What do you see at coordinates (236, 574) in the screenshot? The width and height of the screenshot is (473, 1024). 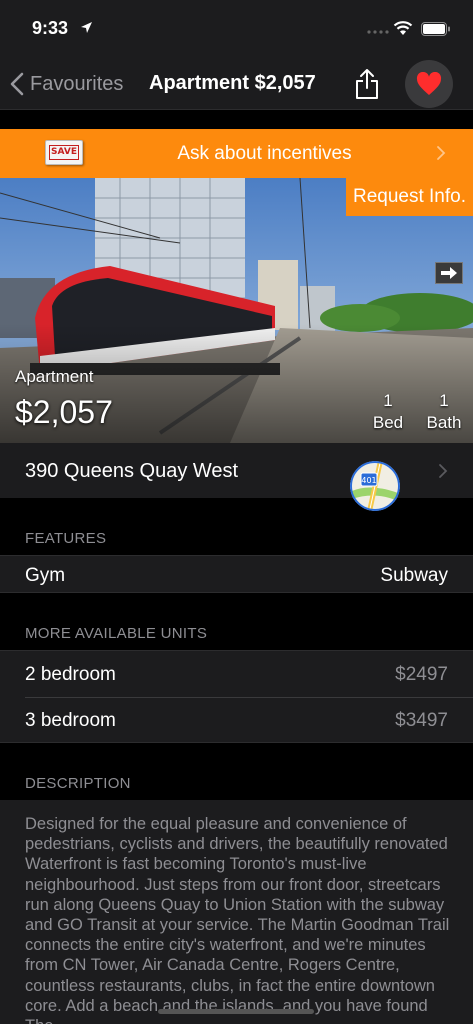 I see `features-row: Gym Subway` at bounding box center [236, 574].